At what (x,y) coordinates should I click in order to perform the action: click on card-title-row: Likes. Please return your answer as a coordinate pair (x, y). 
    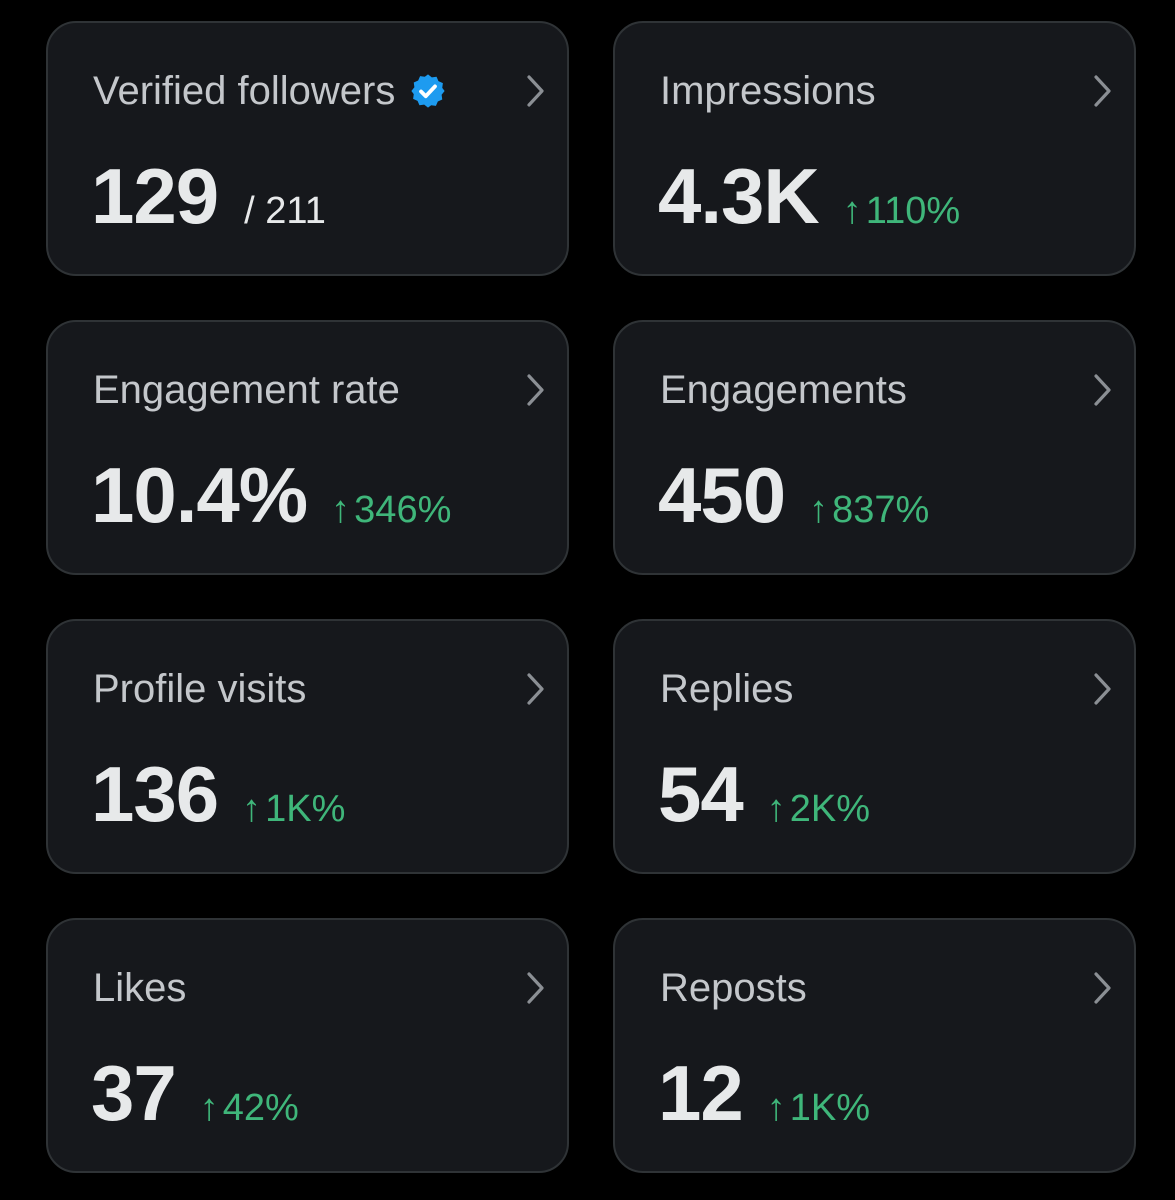
    Looking at the image, I should click on (139, 988).